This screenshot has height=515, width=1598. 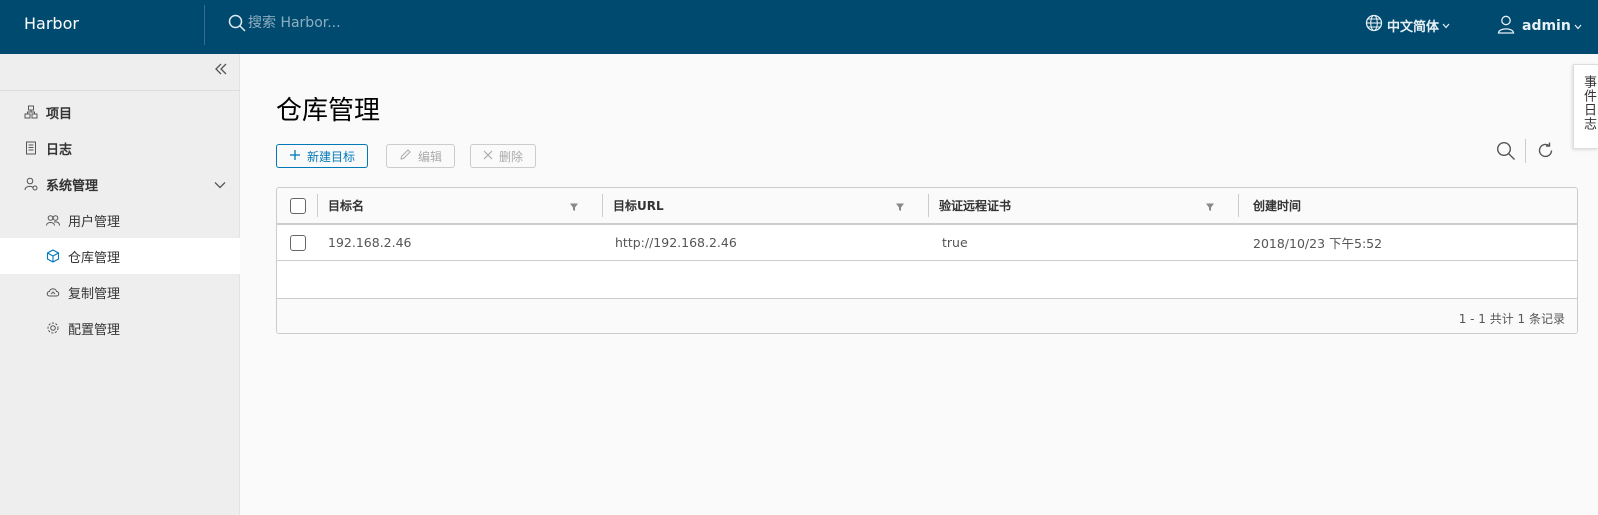 I want to click on sidebar: 项目 日志 系统管理 用户管理 仓库管理 复制管理 配置管理, so click(x=120, y=284).